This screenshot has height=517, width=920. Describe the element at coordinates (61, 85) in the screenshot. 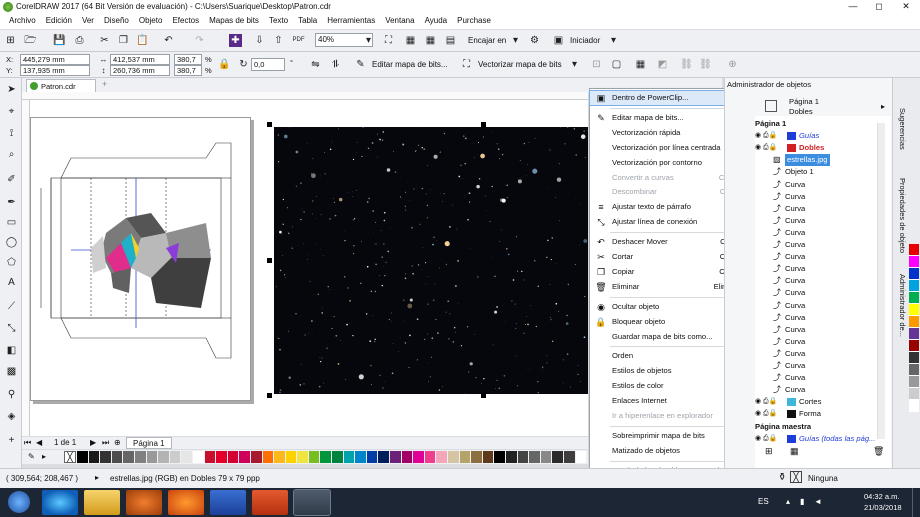

I see `document-tab: Patron.cdr` at that location.